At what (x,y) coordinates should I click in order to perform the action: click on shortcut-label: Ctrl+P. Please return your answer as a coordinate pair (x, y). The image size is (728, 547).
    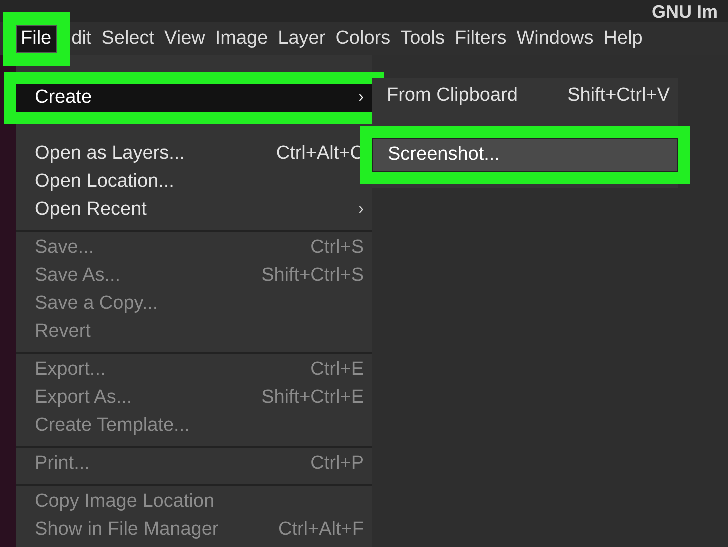
    Looking at the image, I should click on (337, 464).